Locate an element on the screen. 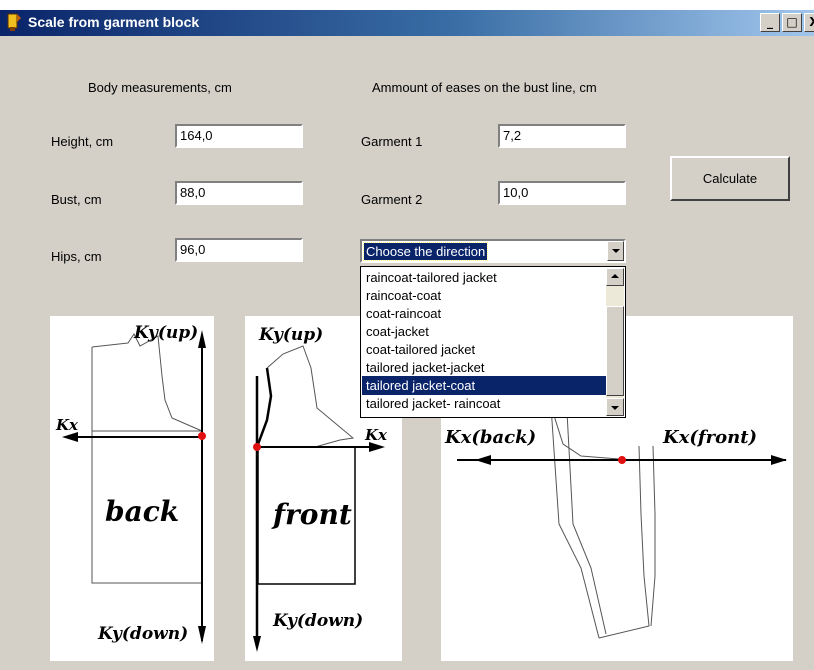 Image resolution: width=814 pixels, height=670 pixels. window-title: Scale from garment block is located at coordinates (114, 22).